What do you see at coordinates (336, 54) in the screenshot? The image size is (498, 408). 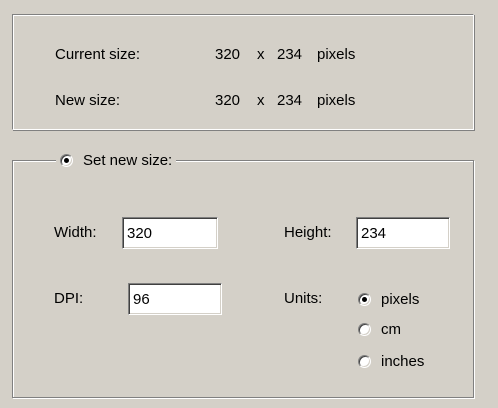 I see `current-size-unit: pixels` at bounding box center [336, 54].